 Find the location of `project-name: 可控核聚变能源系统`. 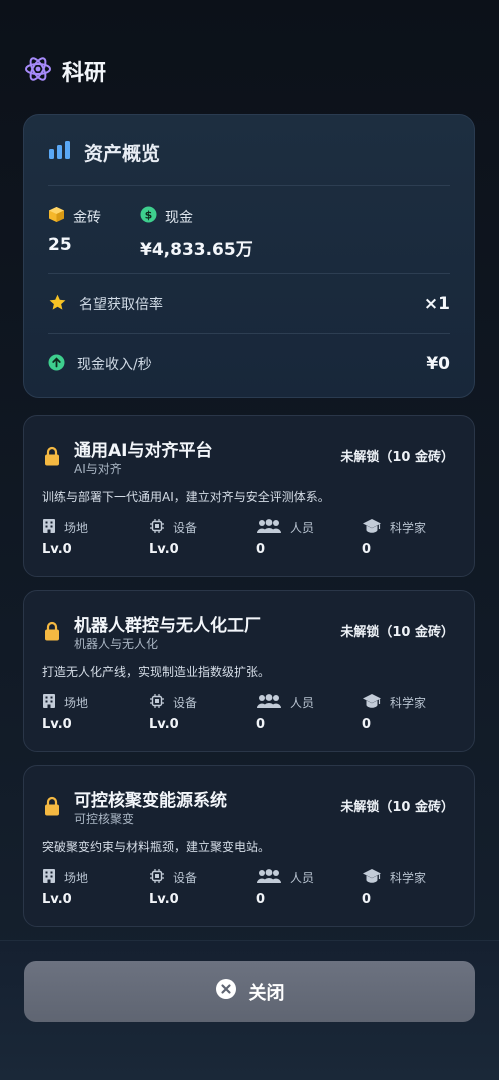

project-name: 可控核聚变能源系统 is located at coordinates (150, 801).